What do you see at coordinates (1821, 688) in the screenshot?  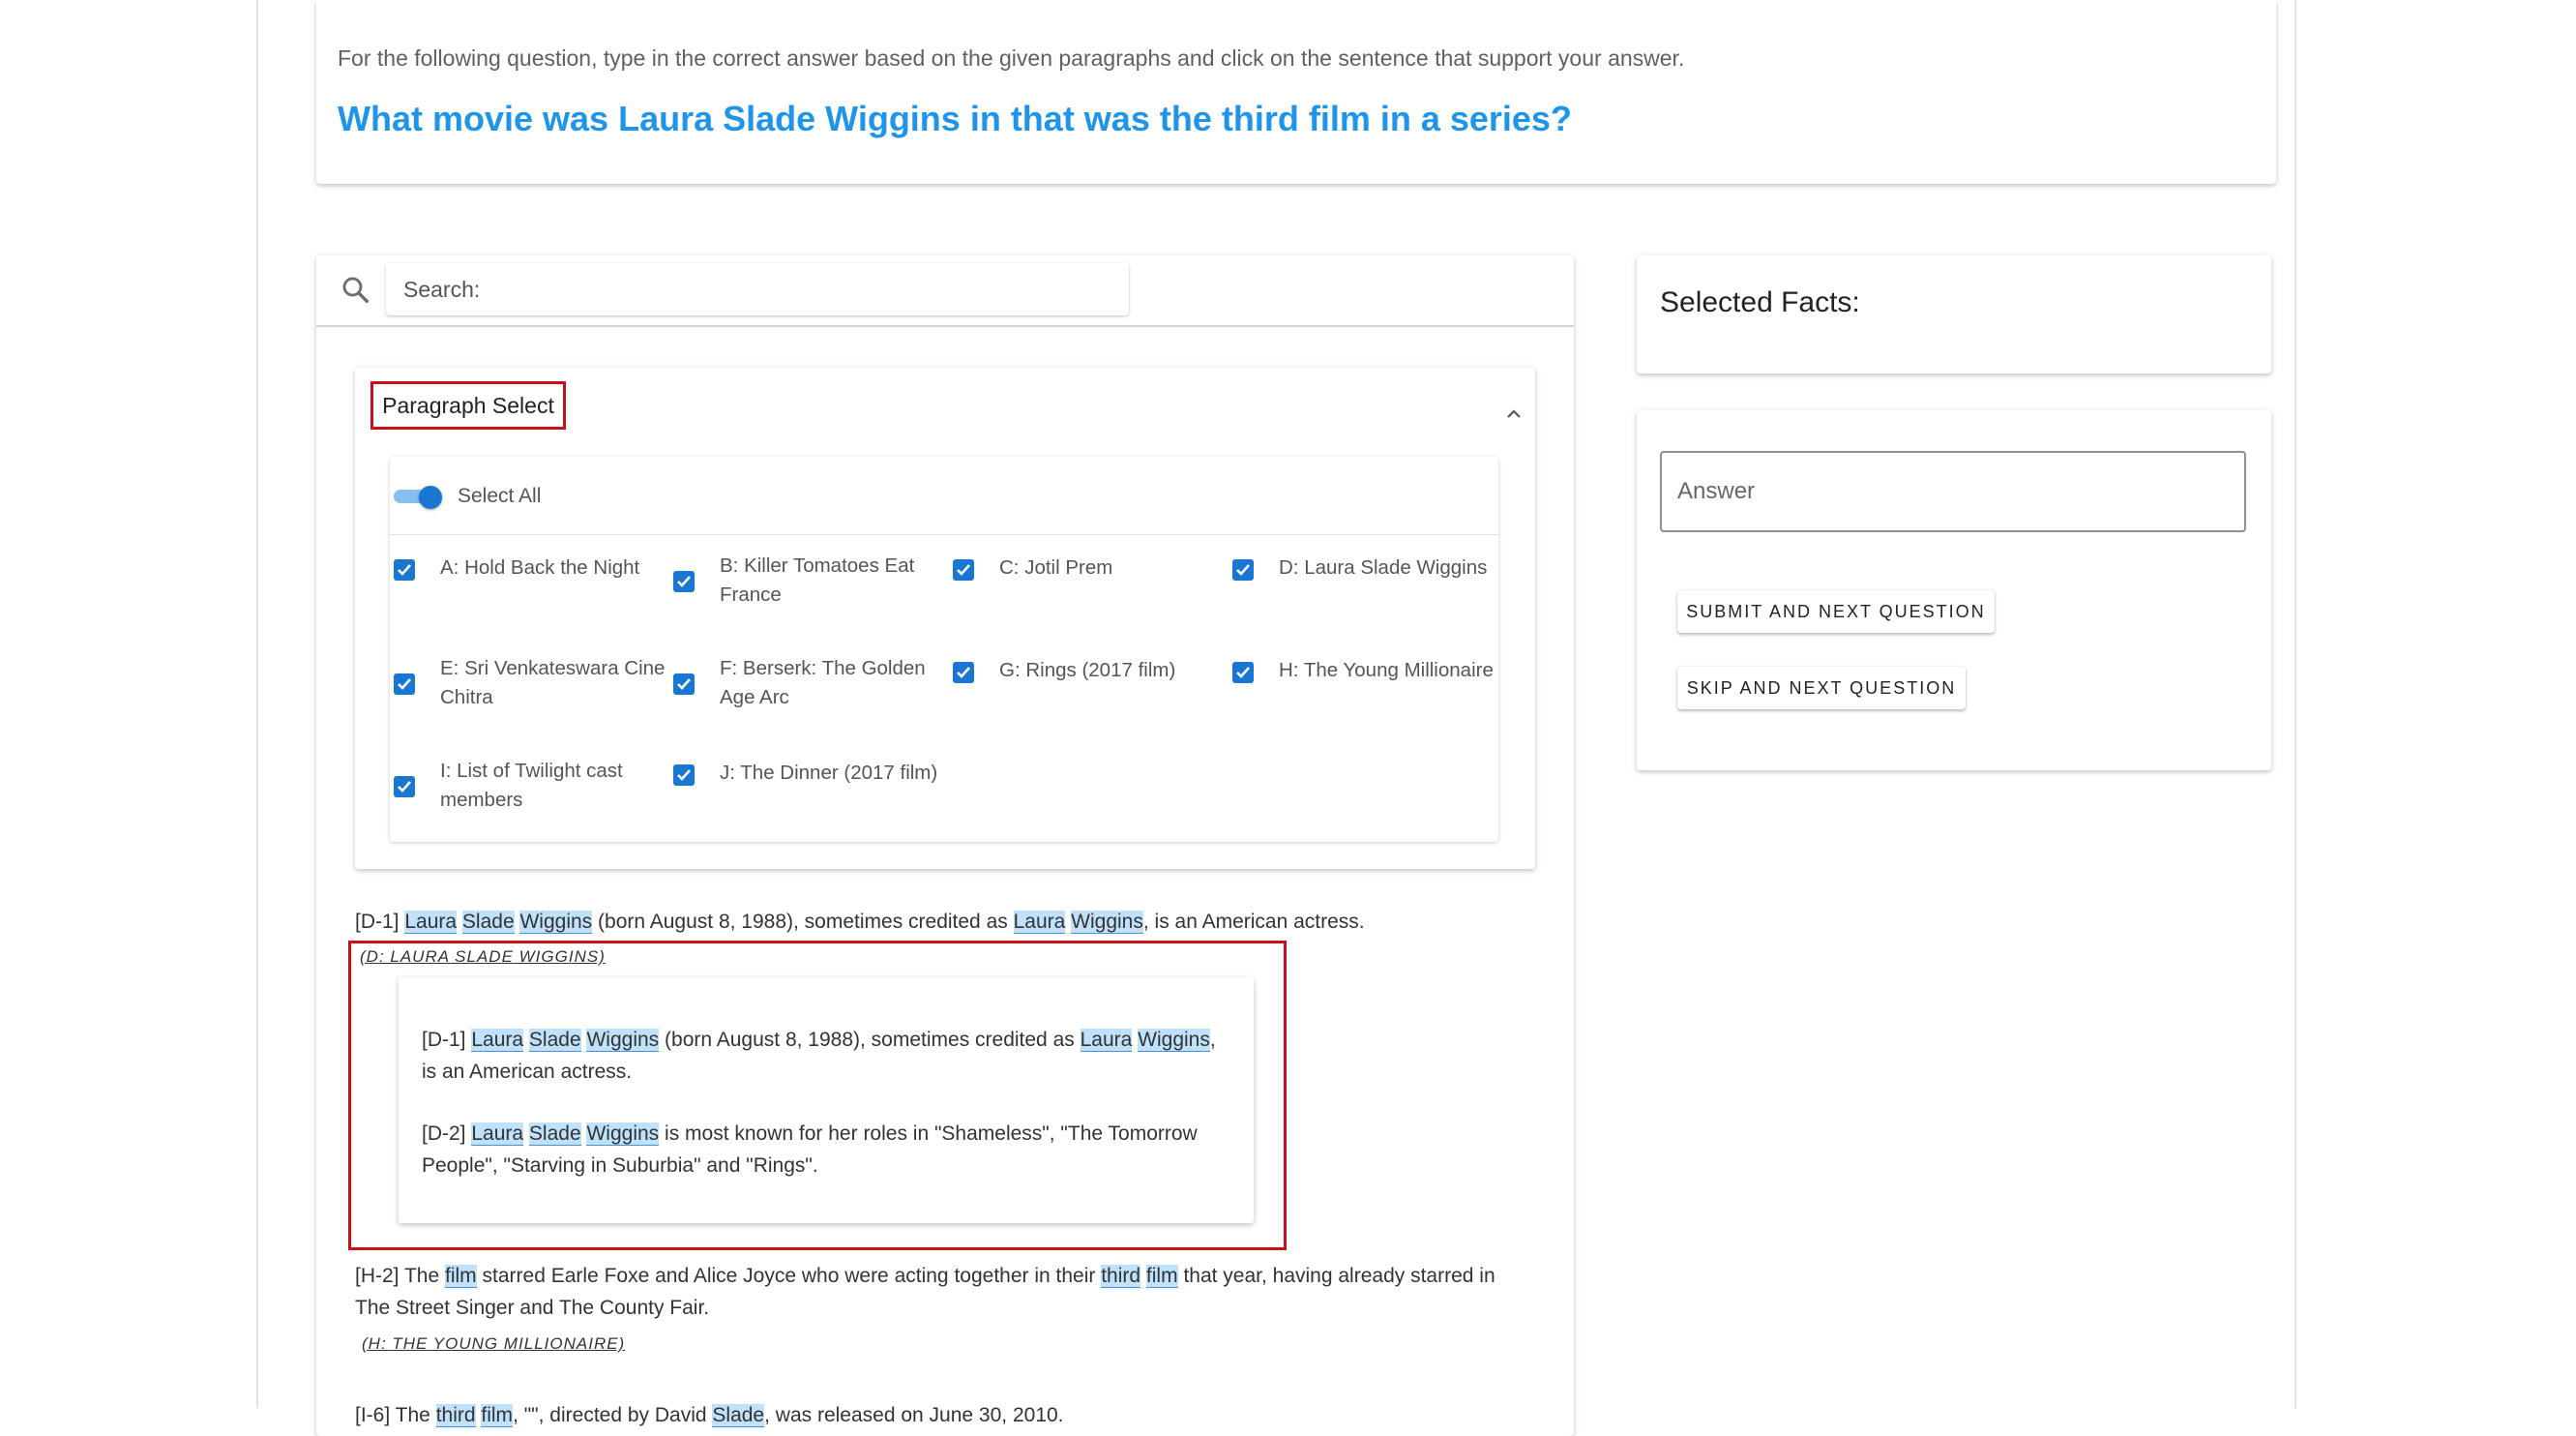 I see `skip-next-button: SKIP AND NEXT QUESTION` at bounding box center [1821, 688].